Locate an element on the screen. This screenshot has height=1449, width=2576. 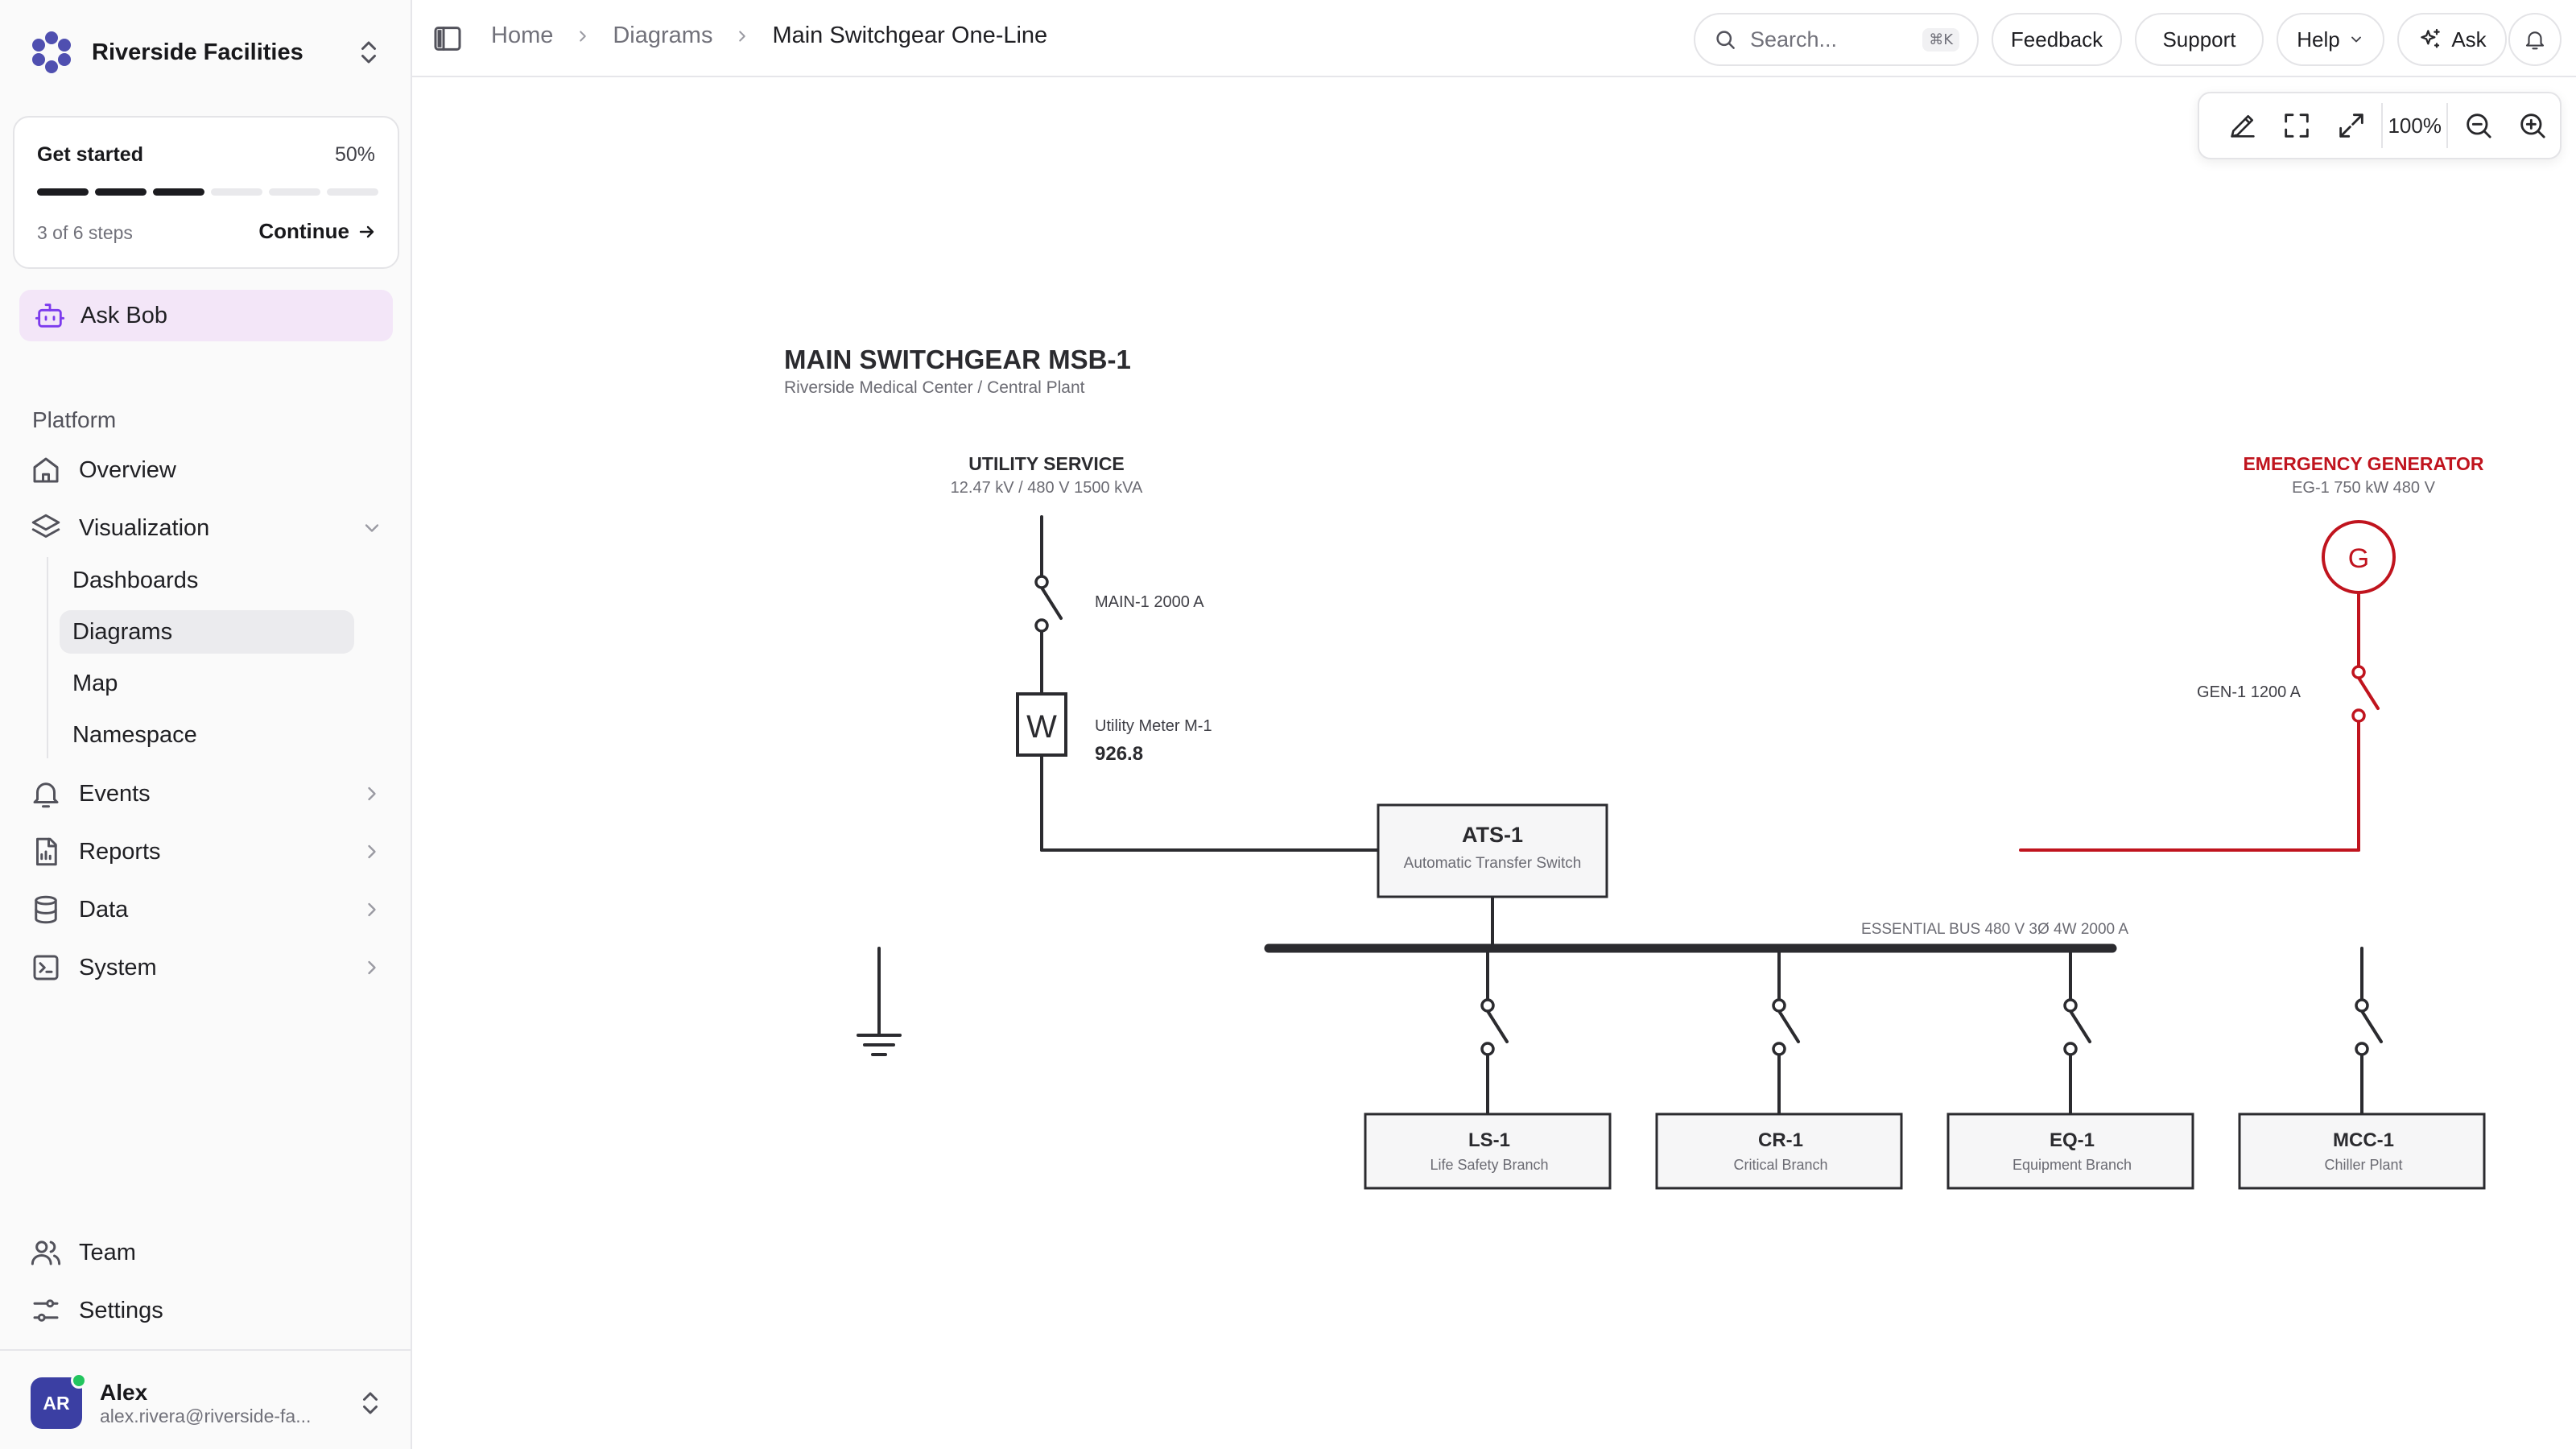
utility-feeder is located at coordinates (1210, 683).